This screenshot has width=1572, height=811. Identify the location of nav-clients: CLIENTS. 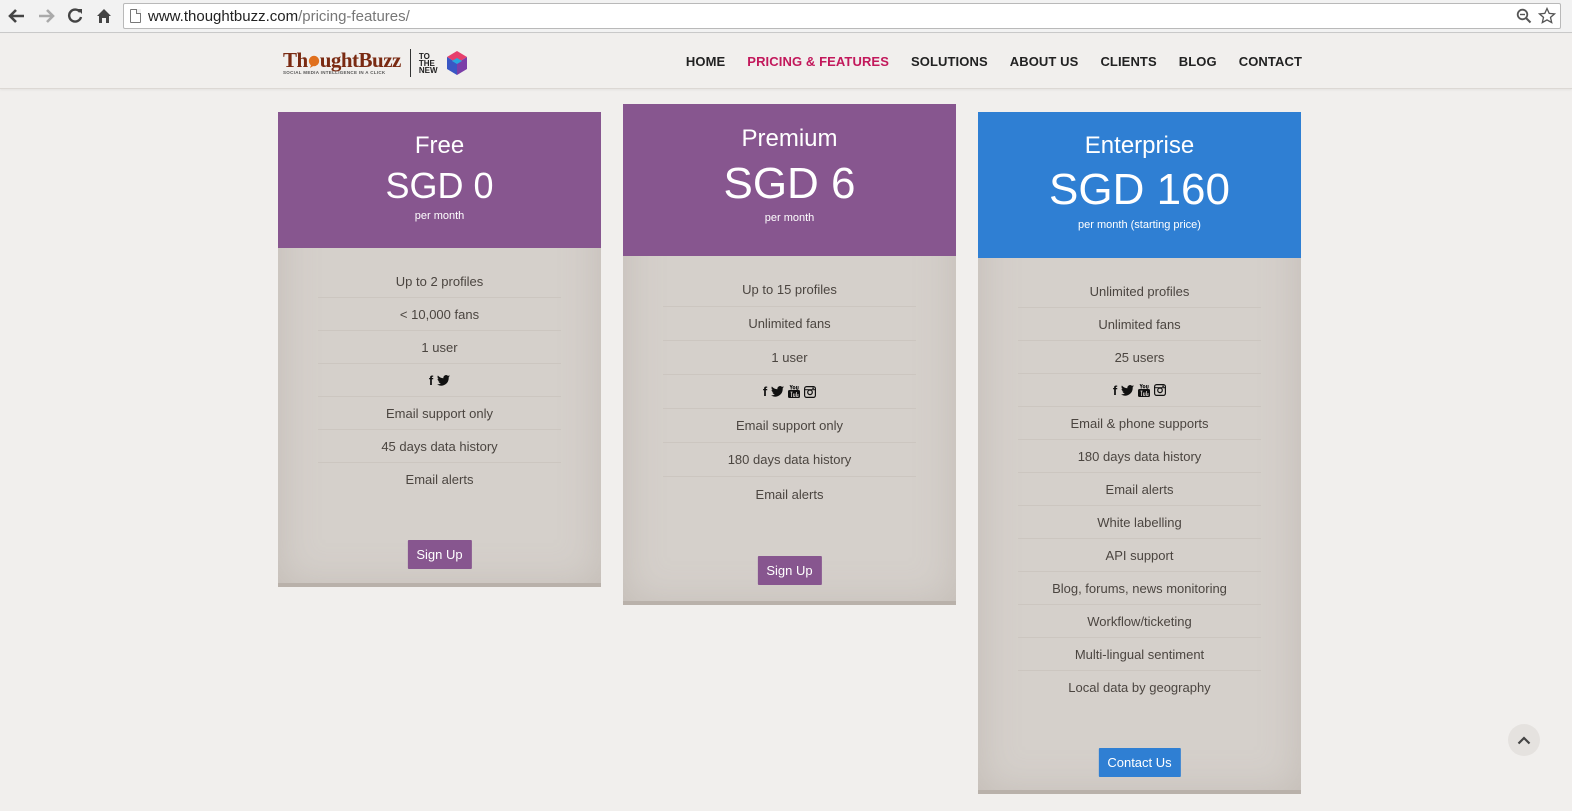
(1128, 61).